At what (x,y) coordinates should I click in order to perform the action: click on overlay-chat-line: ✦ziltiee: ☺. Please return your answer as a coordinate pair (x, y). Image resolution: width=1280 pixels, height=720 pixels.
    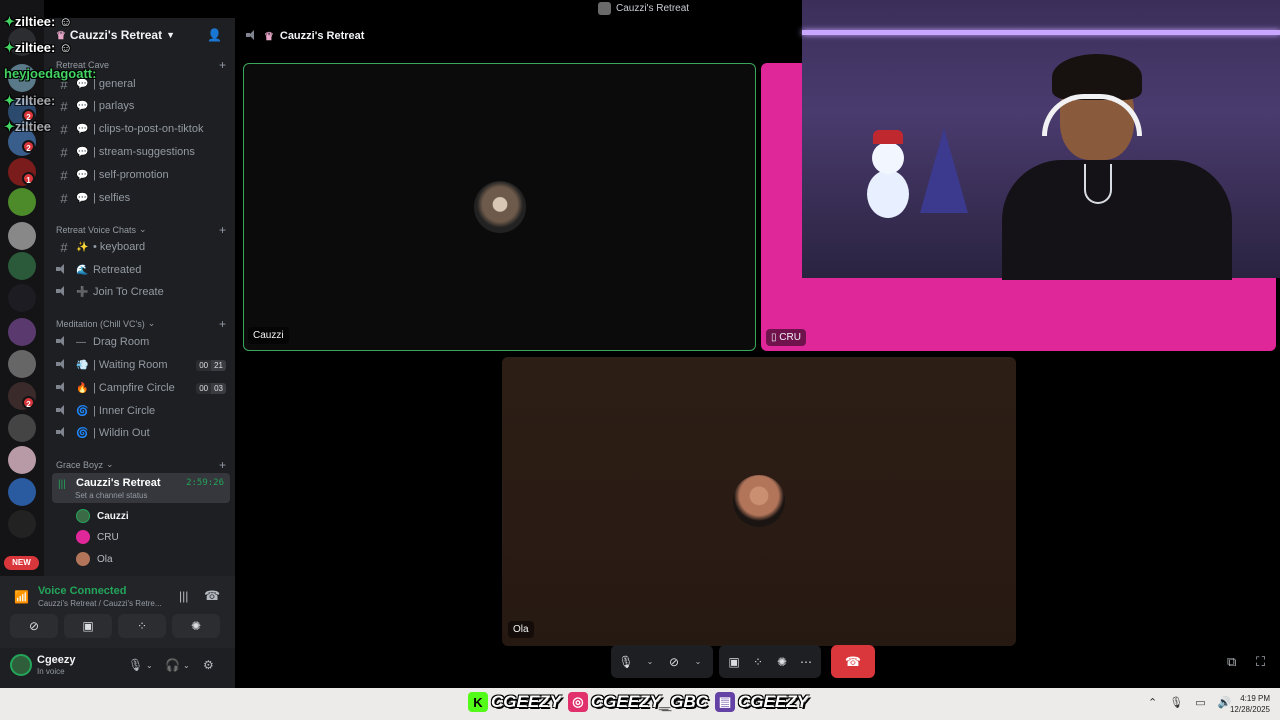
    Looking at the image, I should click on (38, 47).